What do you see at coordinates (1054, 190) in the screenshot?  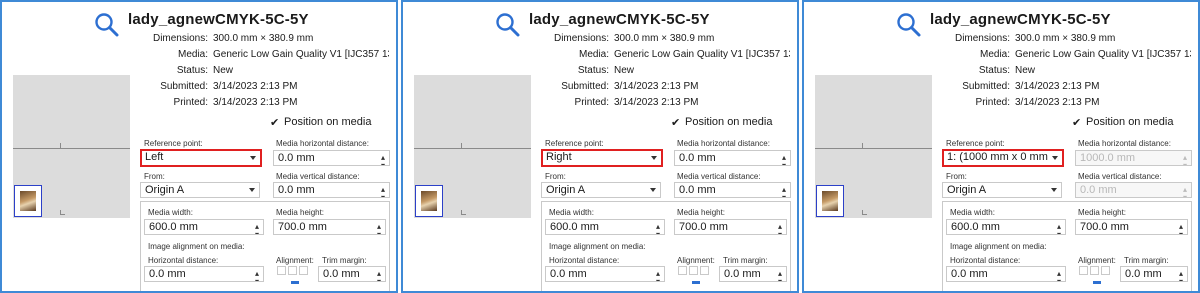 I see `chevron-down-icon` at bounding box center [1054, 190].